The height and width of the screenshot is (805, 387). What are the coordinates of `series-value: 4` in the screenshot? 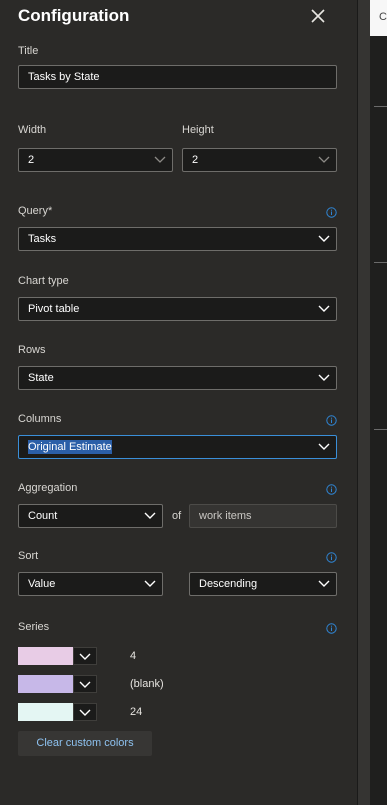 It's located at (133, 656).